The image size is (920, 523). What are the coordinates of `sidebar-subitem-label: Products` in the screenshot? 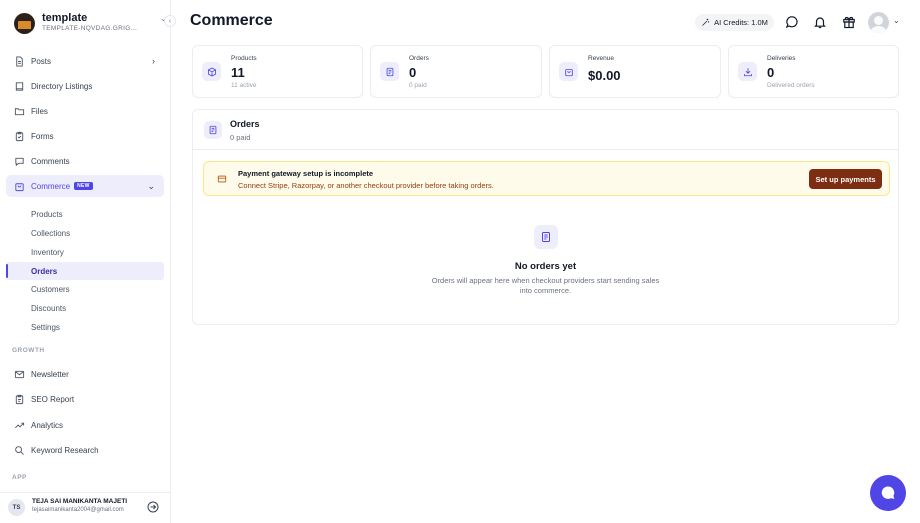 It's located at (47, 214).